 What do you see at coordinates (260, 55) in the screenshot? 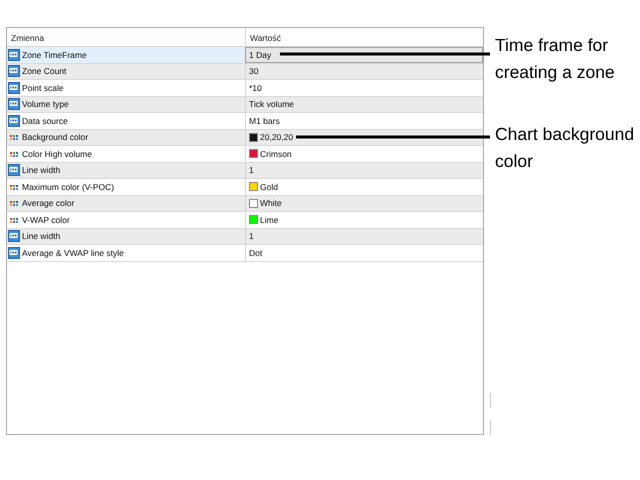
I see `property-value: 1 Day` at bounding box center [260, 55].